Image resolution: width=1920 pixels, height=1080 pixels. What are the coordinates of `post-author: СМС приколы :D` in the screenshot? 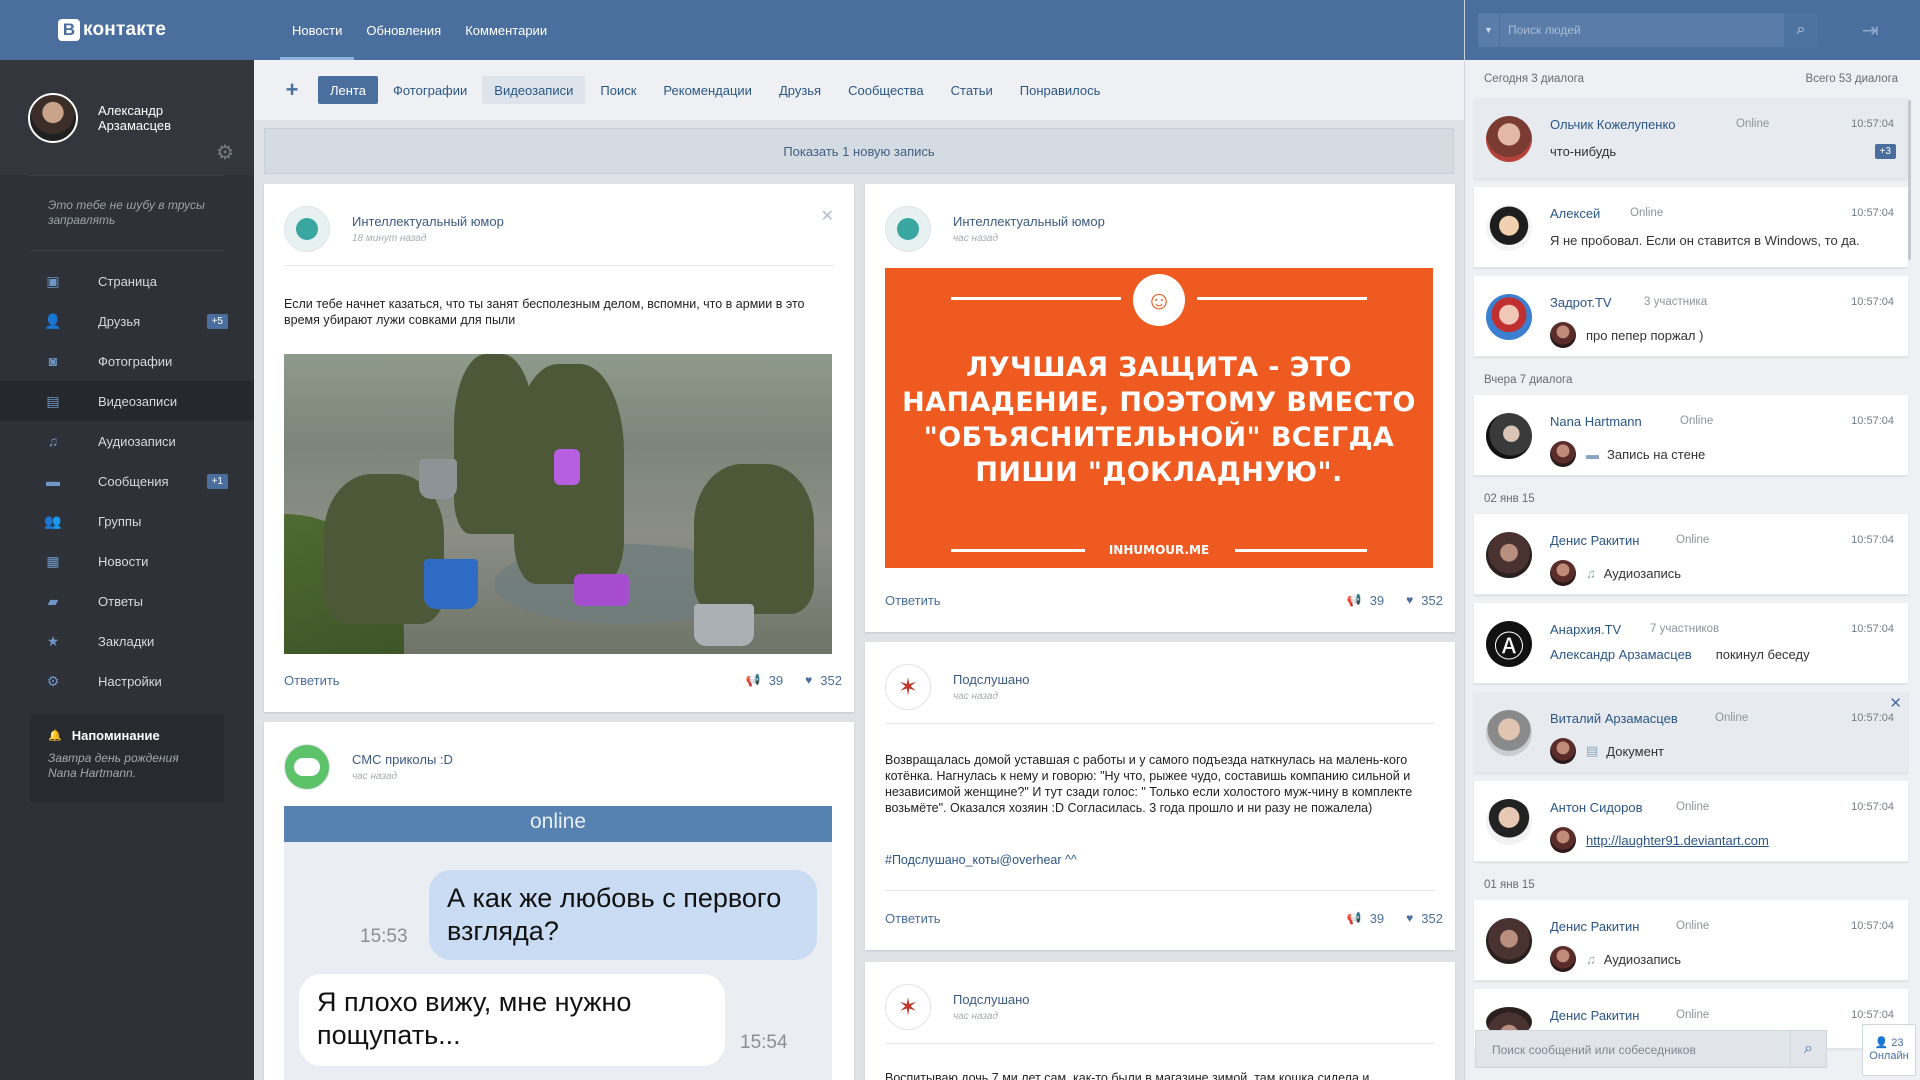 It's located at (402, 759).